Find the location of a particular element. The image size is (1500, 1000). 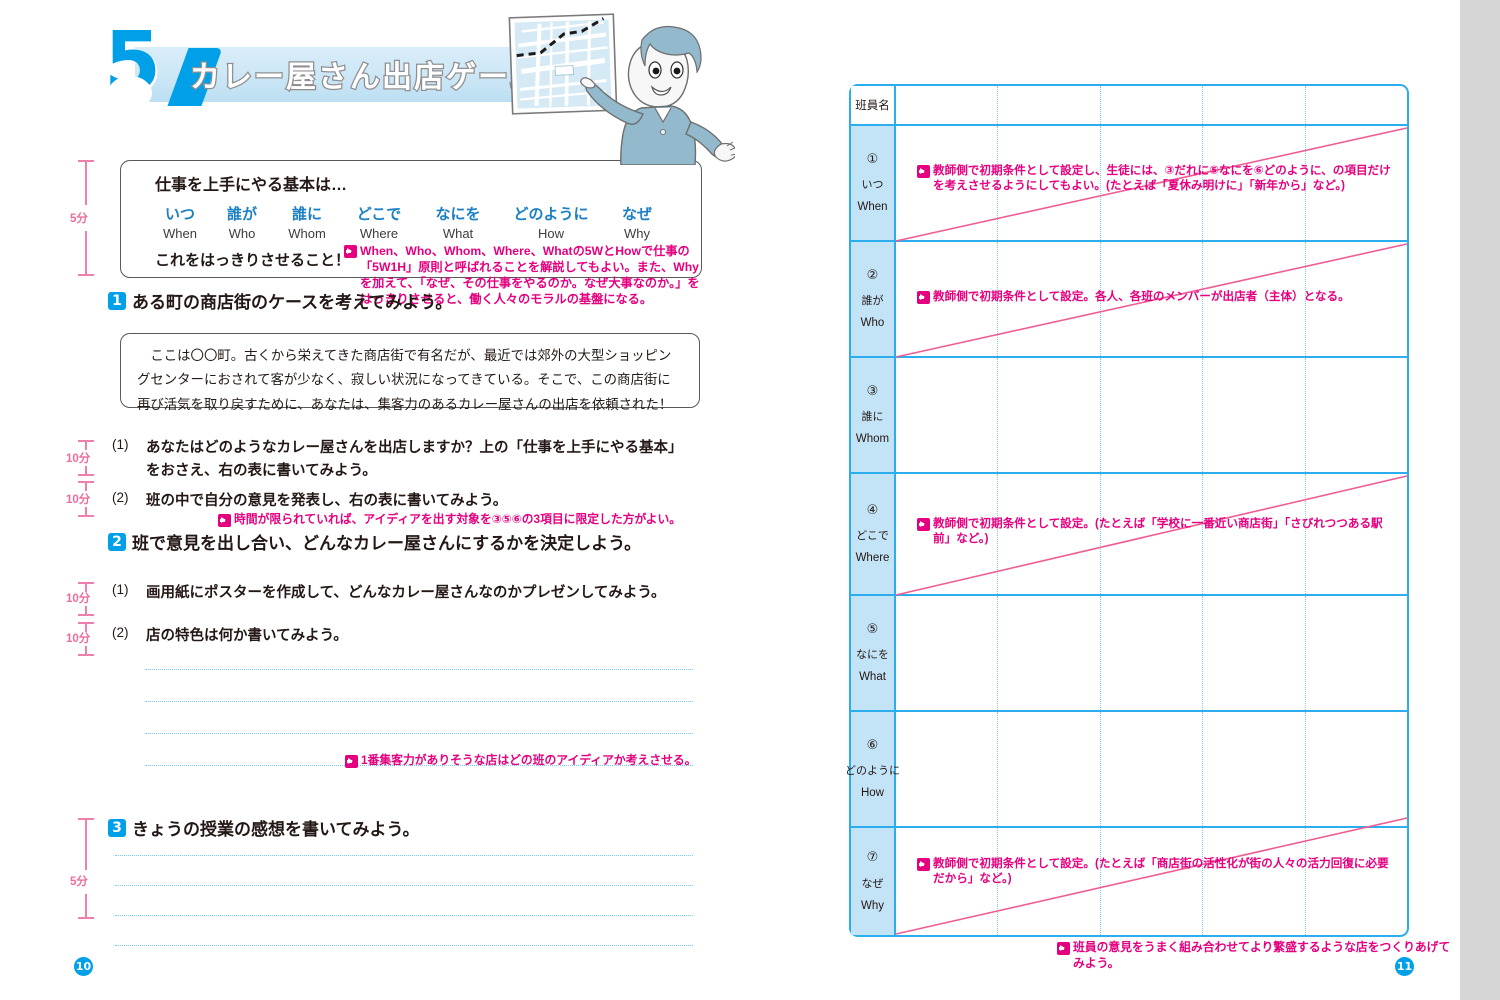

5w1h-en-whom: Whom is located at coordinates (307, 233).